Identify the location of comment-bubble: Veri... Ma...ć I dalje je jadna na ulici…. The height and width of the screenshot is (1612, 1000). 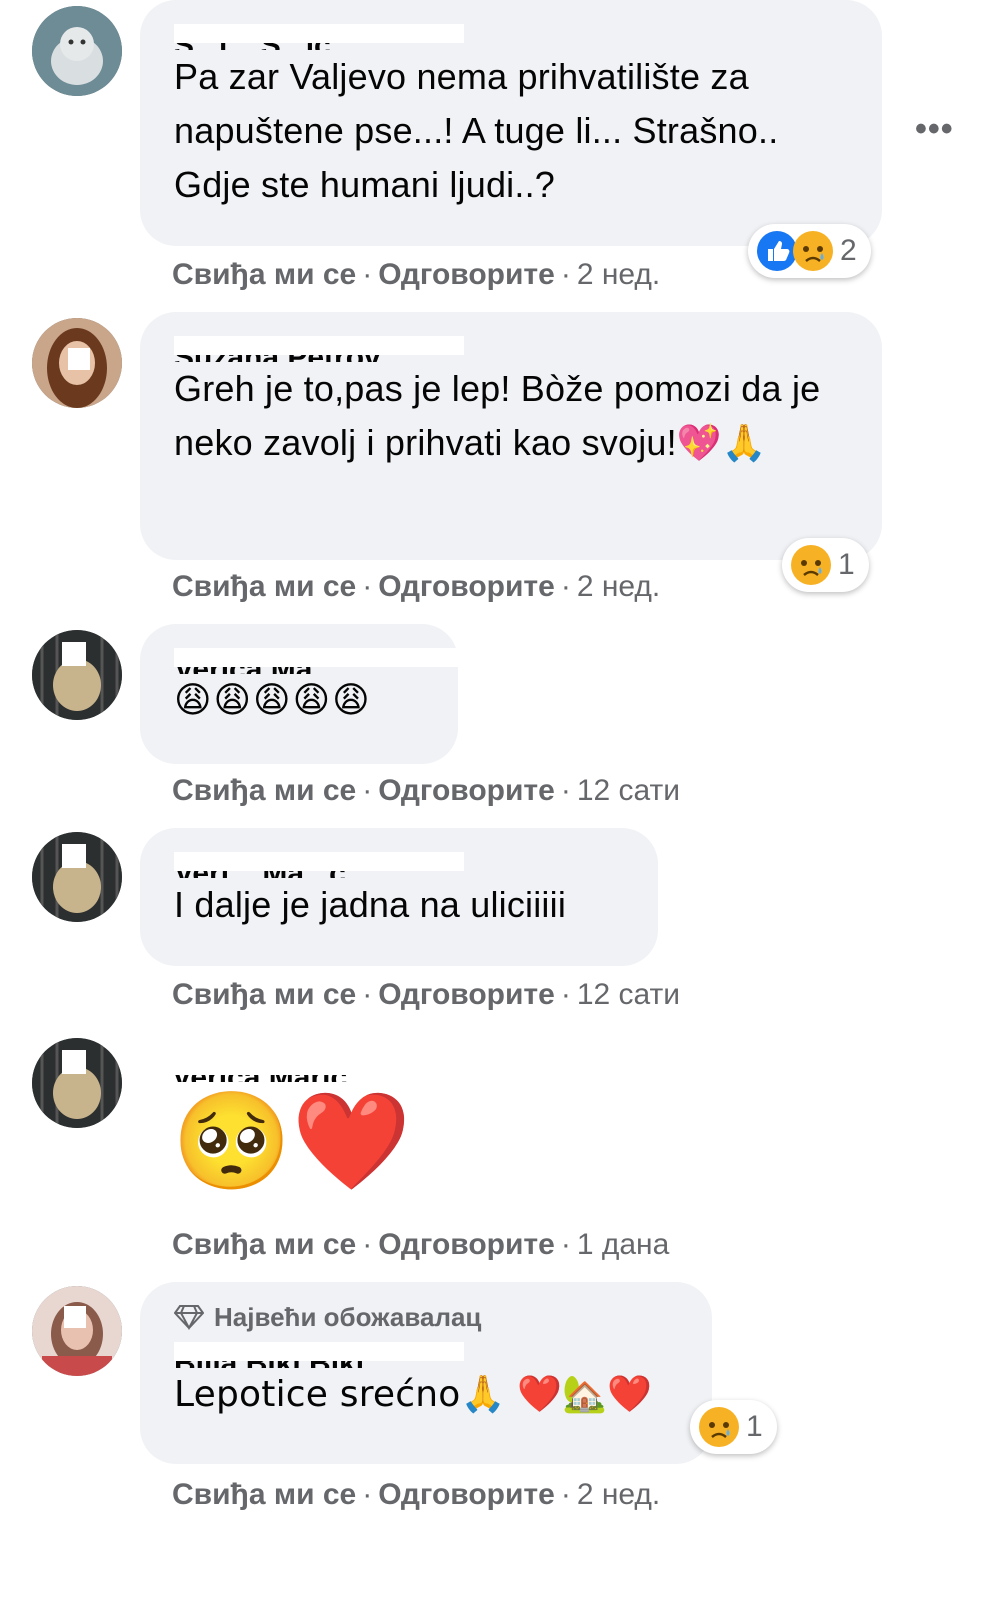
(399, 897).